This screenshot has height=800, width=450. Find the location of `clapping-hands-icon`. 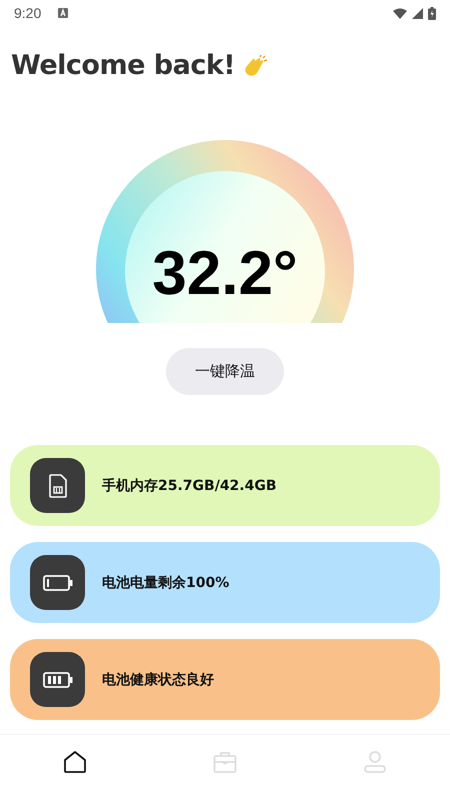

clapping-hands-icon is located at coordinates (255, 65).